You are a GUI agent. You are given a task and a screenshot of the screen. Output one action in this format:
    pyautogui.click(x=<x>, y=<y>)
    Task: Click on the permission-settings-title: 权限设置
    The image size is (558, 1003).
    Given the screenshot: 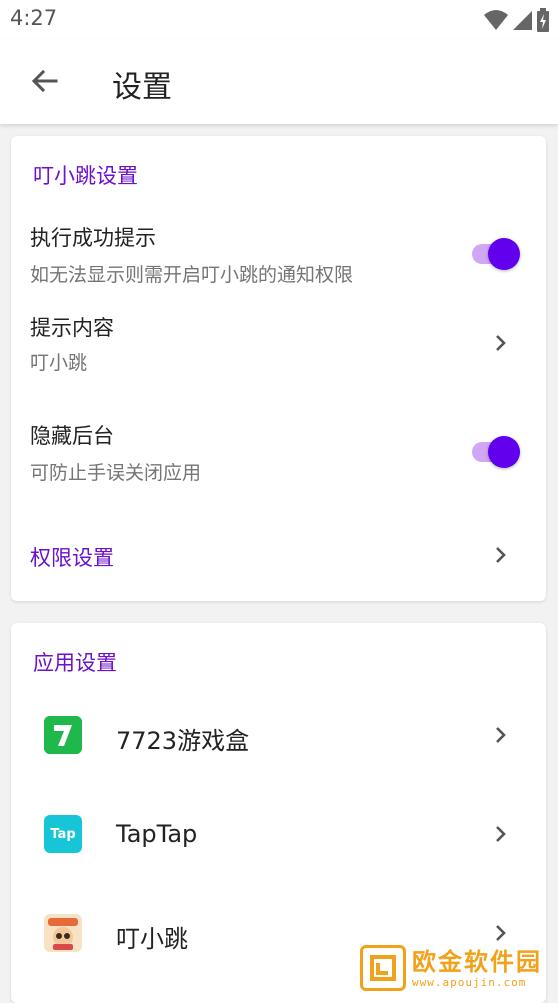 What is the action you would take?
    pyautogui.click(x=72, y=558)
    